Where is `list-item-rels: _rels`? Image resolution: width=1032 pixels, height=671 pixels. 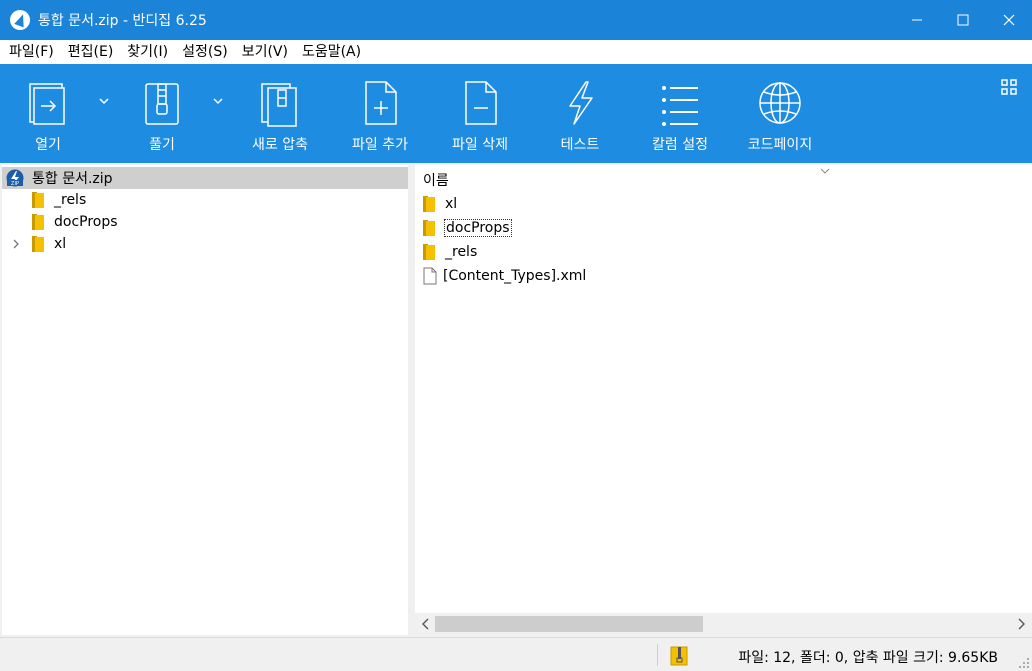
list-item-rels: _rels is located at coordinates (450, 252).